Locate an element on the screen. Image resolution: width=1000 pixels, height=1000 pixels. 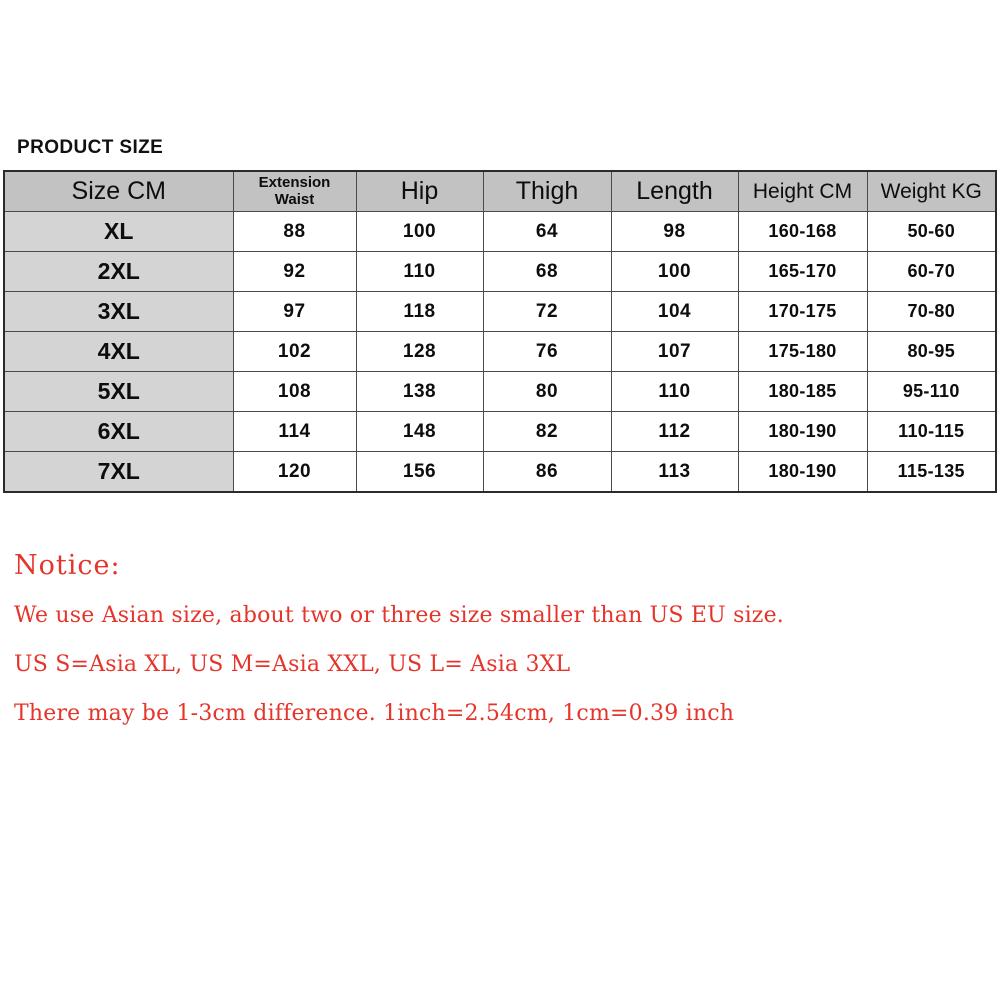
cell-length: 110 is located at coordinates (674, 391).